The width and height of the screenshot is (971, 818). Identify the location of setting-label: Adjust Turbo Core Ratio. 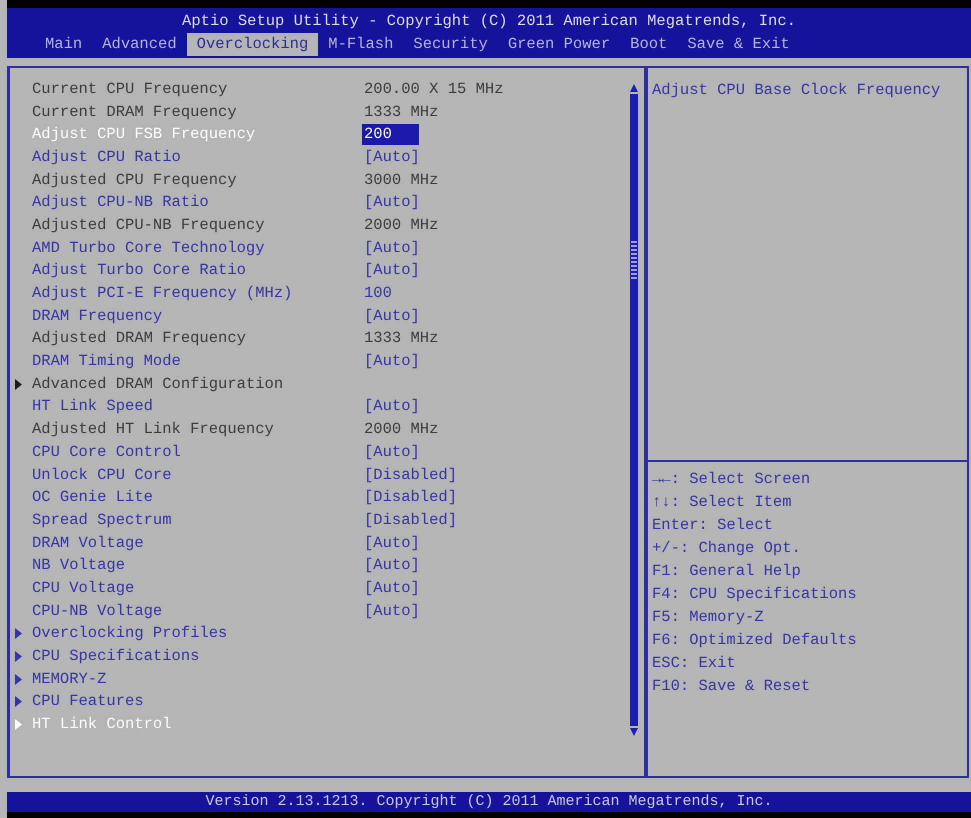
(198, 271).